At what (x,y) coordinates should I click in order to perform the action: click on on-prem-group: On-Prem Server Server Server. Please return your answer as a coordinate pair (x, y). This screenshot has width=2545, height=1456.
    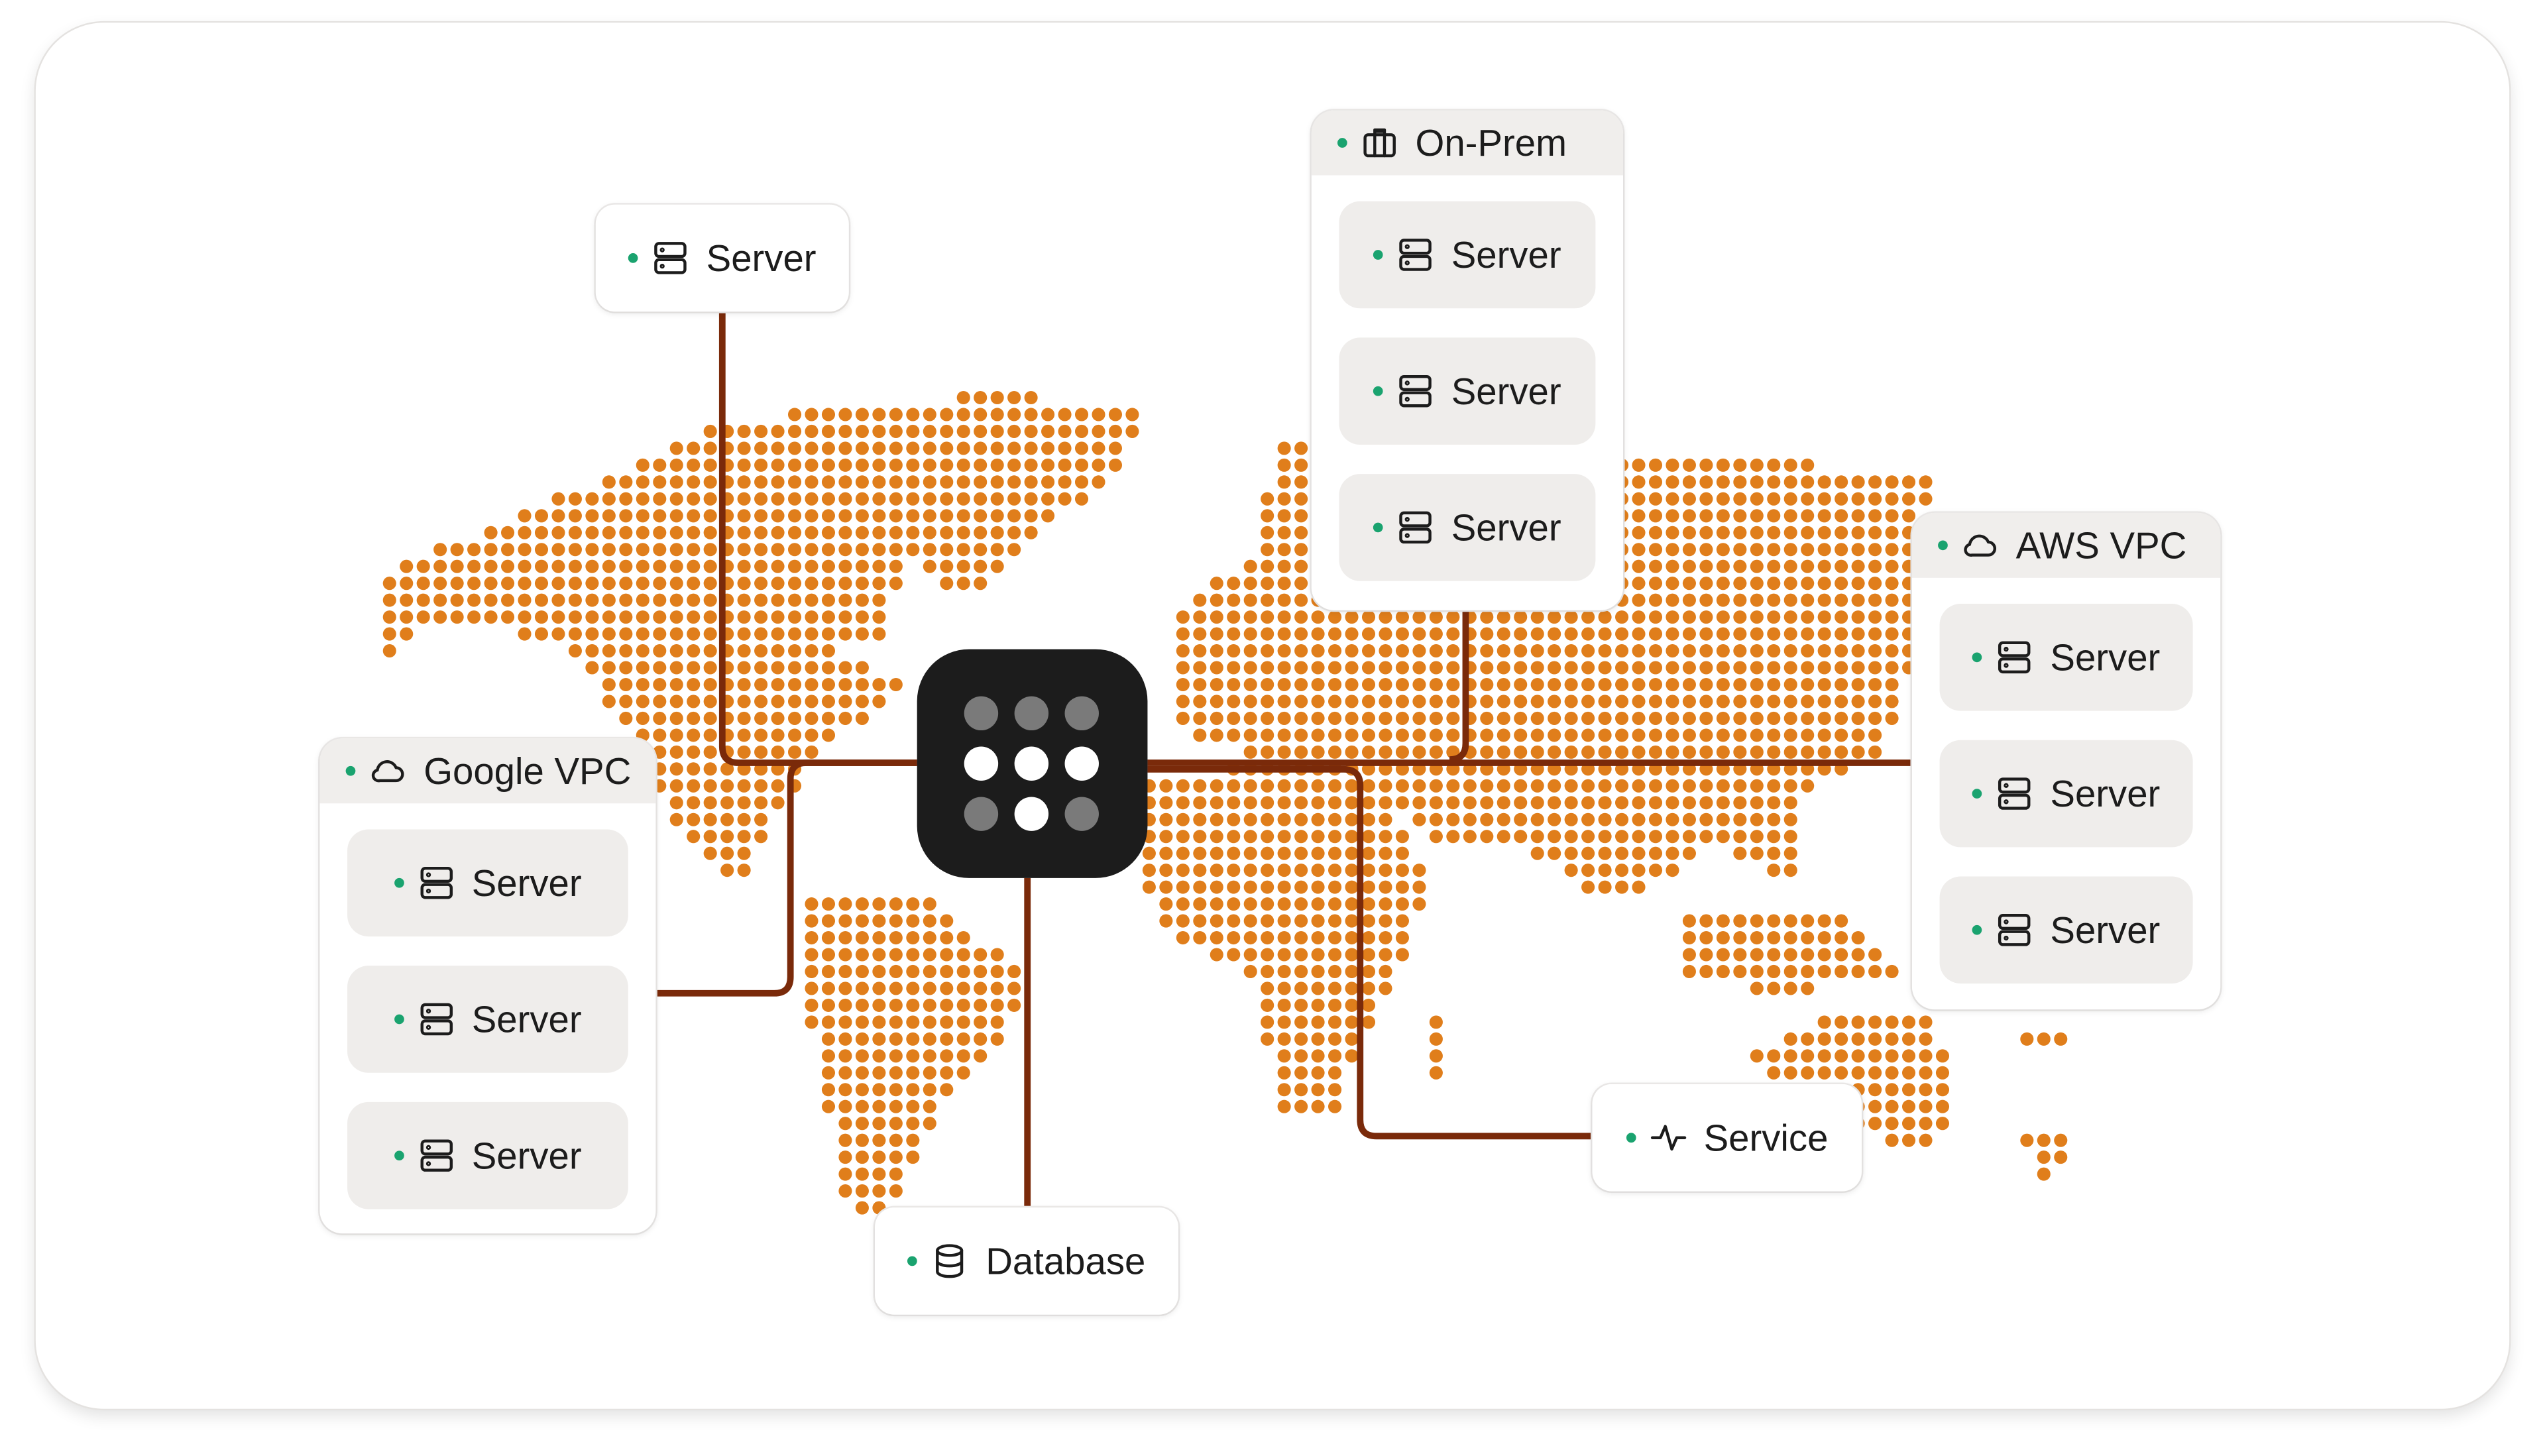
    Looking at the image, I should click on (1467, 360).